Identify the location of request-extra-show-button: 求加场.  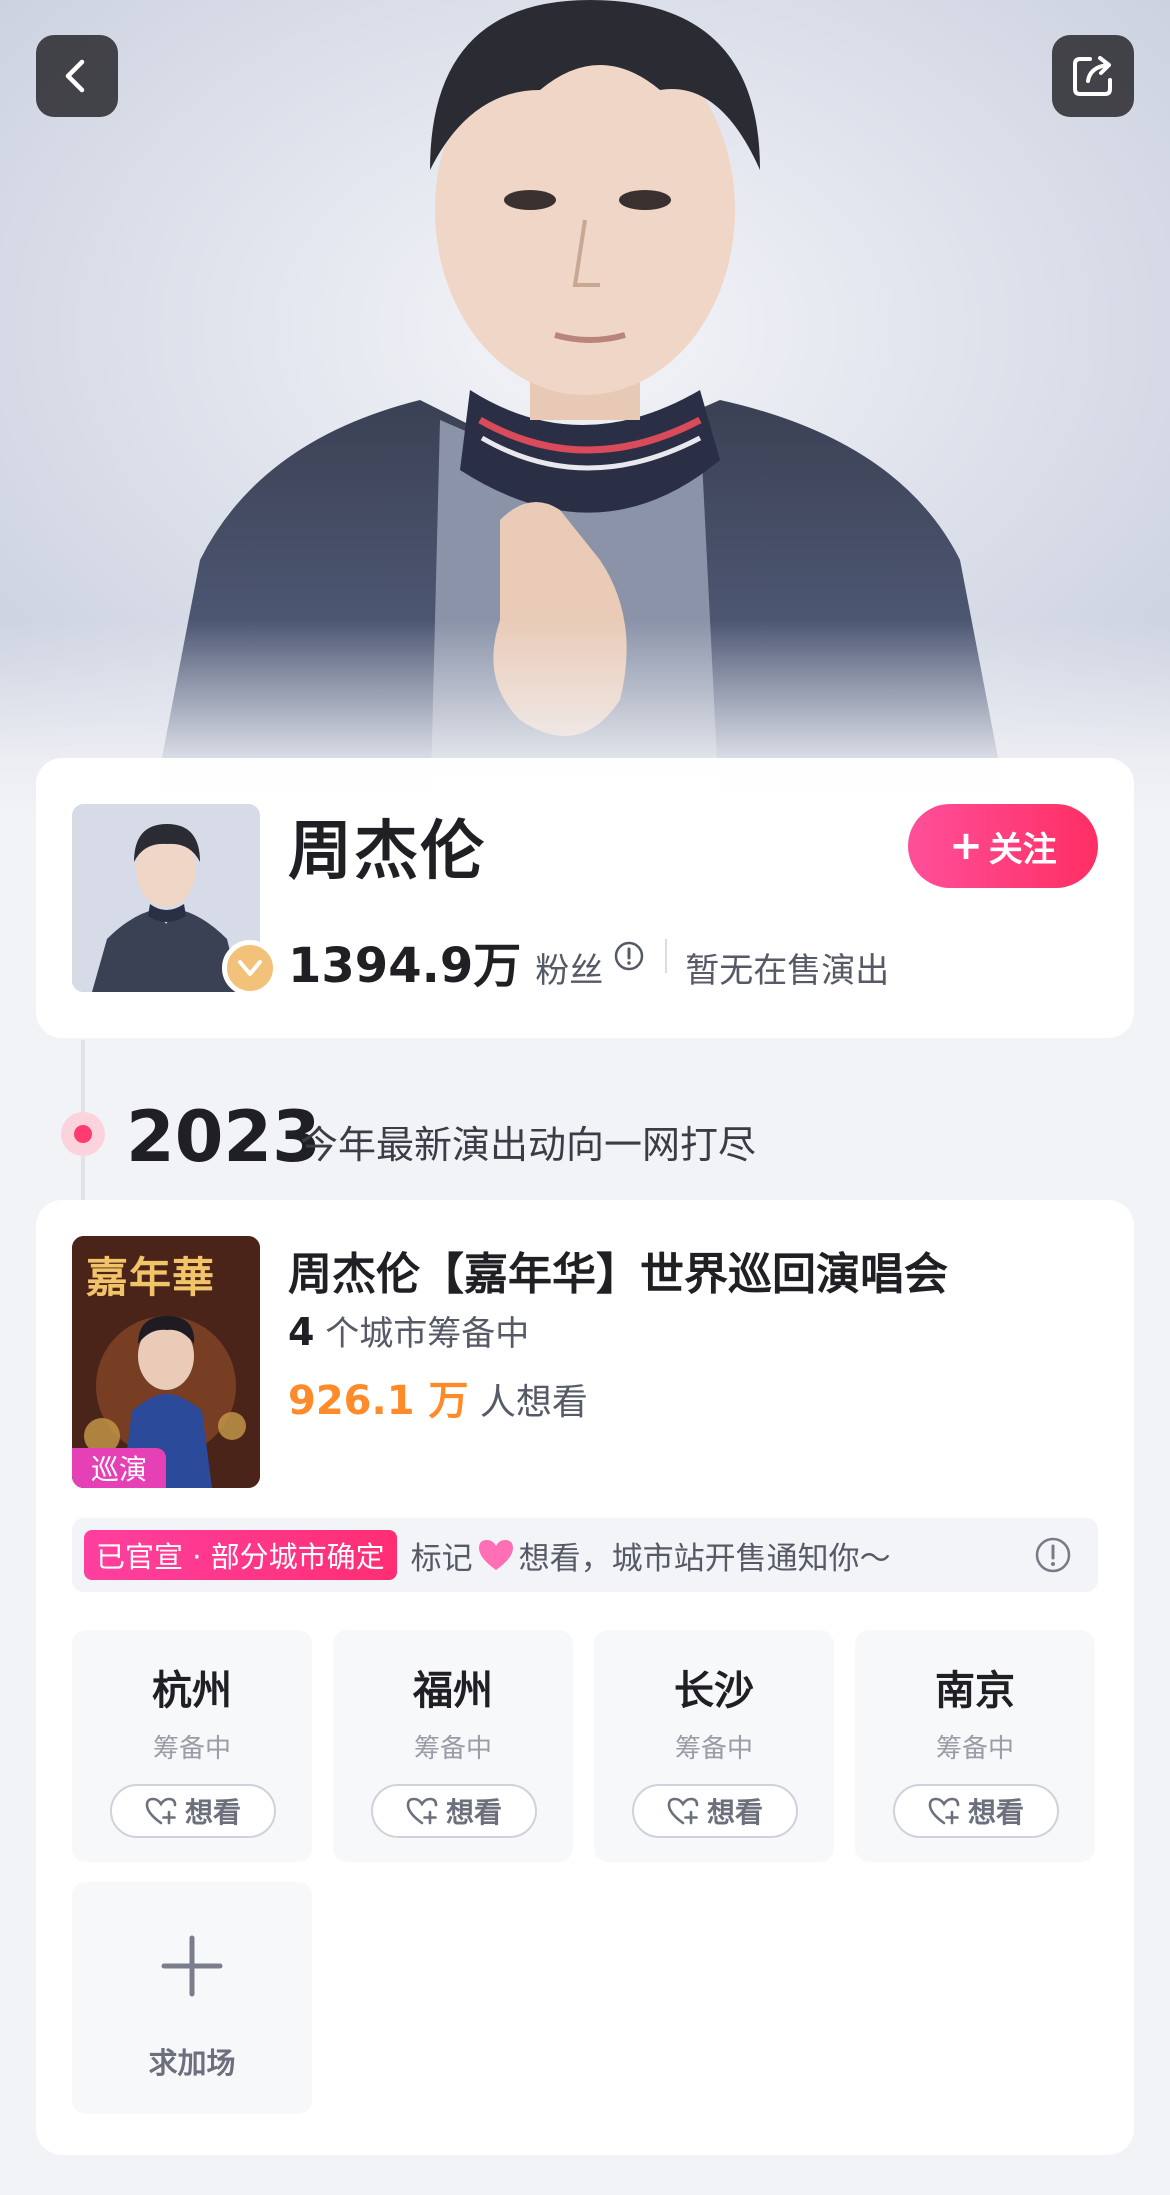
(192, 1998).